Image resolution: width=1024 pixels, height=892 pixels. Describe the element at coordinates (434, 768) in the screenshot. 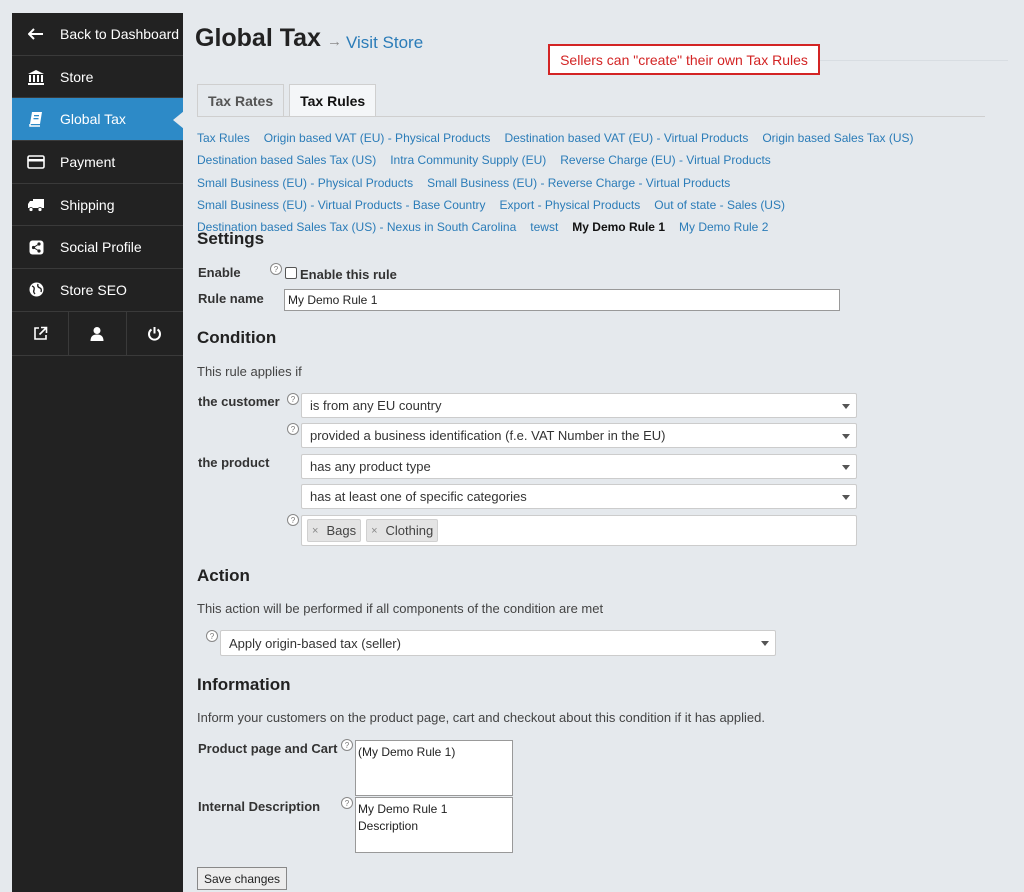

I see `product-page-textarea: (My Demo Rule 1)` at that location.